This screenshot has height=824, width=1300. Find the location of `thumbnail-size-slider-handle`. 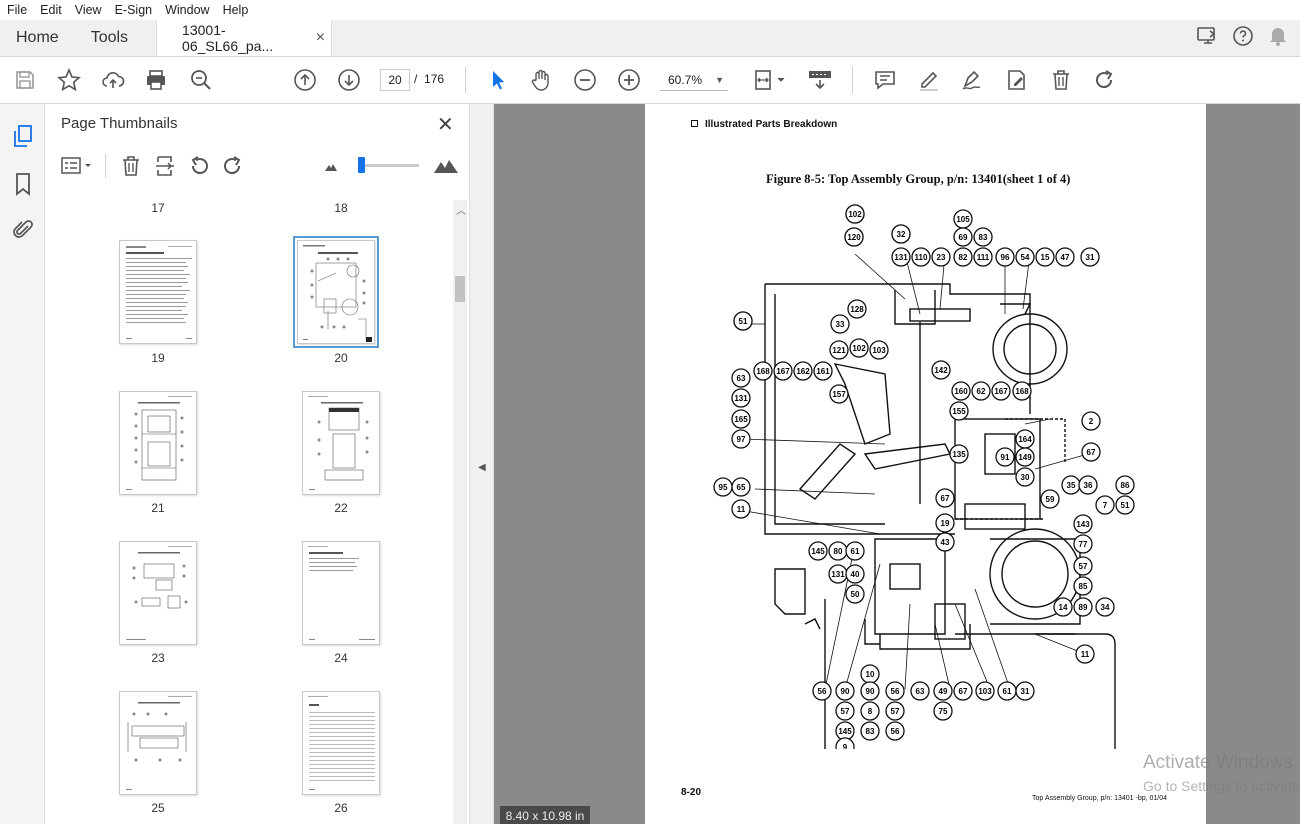

thumbnail-size-slider-handle is located at coordinates (361, 165).